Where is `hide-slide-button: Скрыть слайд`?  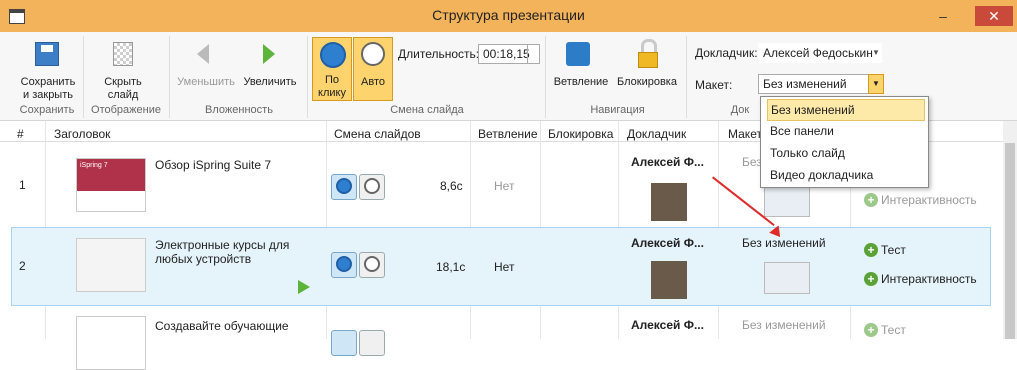
hide-slide-button: Скрыть слайд is located at coordinates (123, 89).